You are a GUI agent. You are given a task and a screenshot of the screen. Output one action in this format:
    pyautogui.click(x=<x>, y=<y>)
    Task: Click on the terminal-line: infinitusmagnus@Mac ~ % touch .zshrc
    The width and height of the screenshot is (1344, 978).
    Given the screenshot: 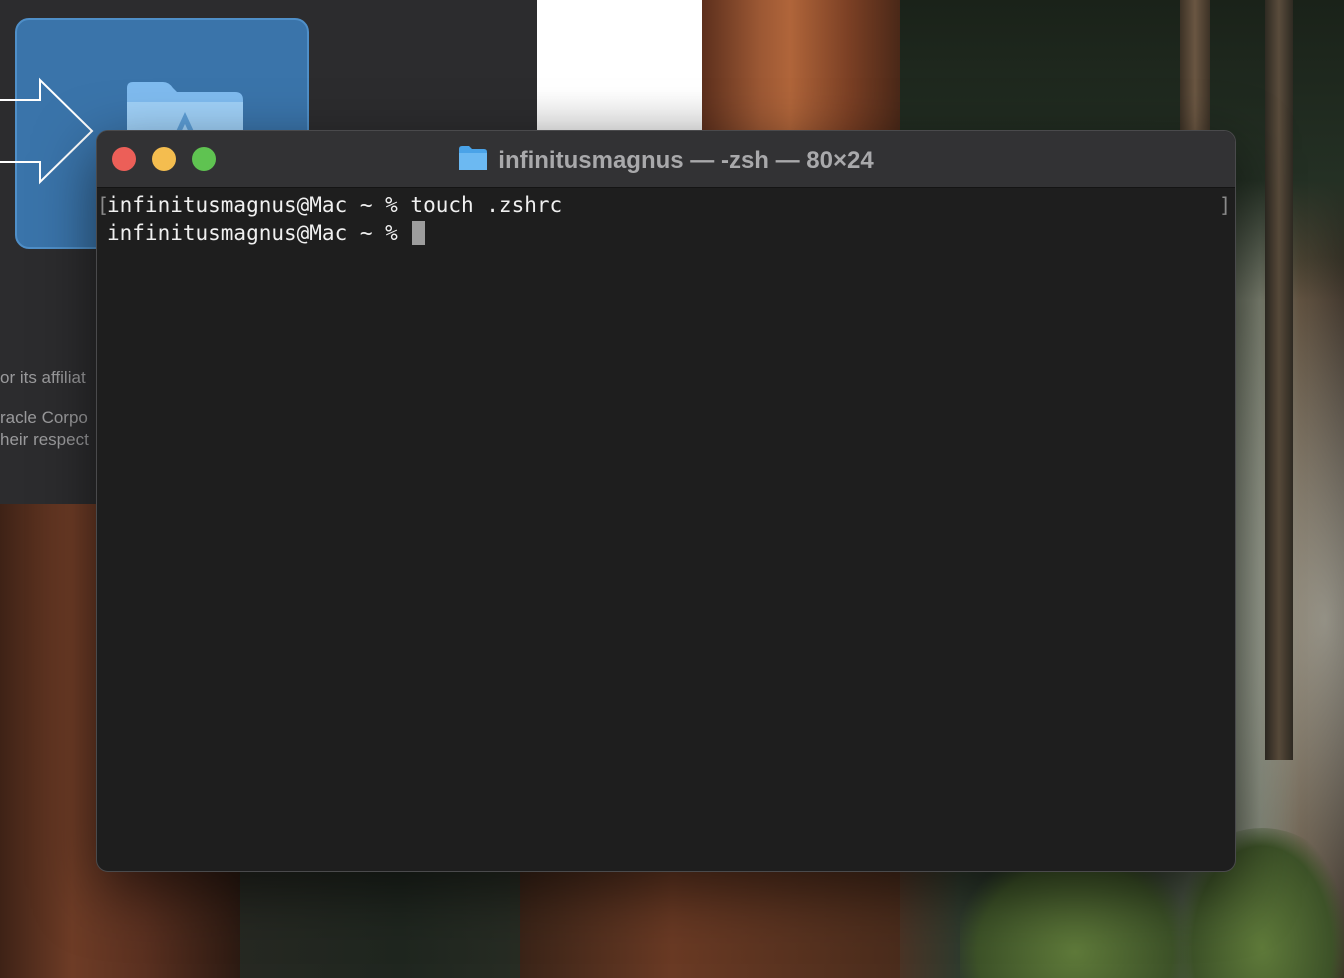 What is the action you would take?
    pyautogui.click(x=335, y=205)
    